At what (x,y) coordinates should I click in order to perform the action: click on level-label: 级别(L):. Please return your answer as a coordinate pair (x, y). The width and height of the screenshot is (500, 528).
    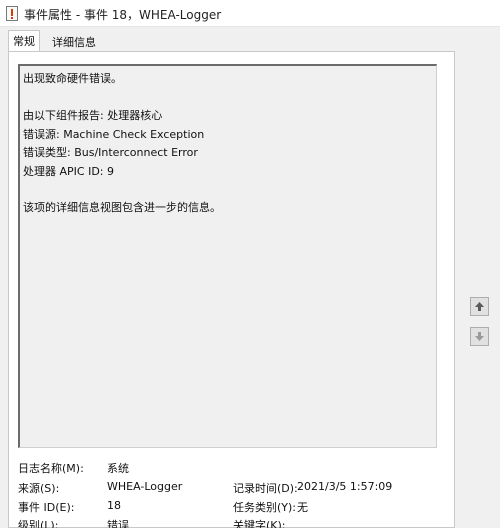
    Looking at the image, I should click on (38, 523).